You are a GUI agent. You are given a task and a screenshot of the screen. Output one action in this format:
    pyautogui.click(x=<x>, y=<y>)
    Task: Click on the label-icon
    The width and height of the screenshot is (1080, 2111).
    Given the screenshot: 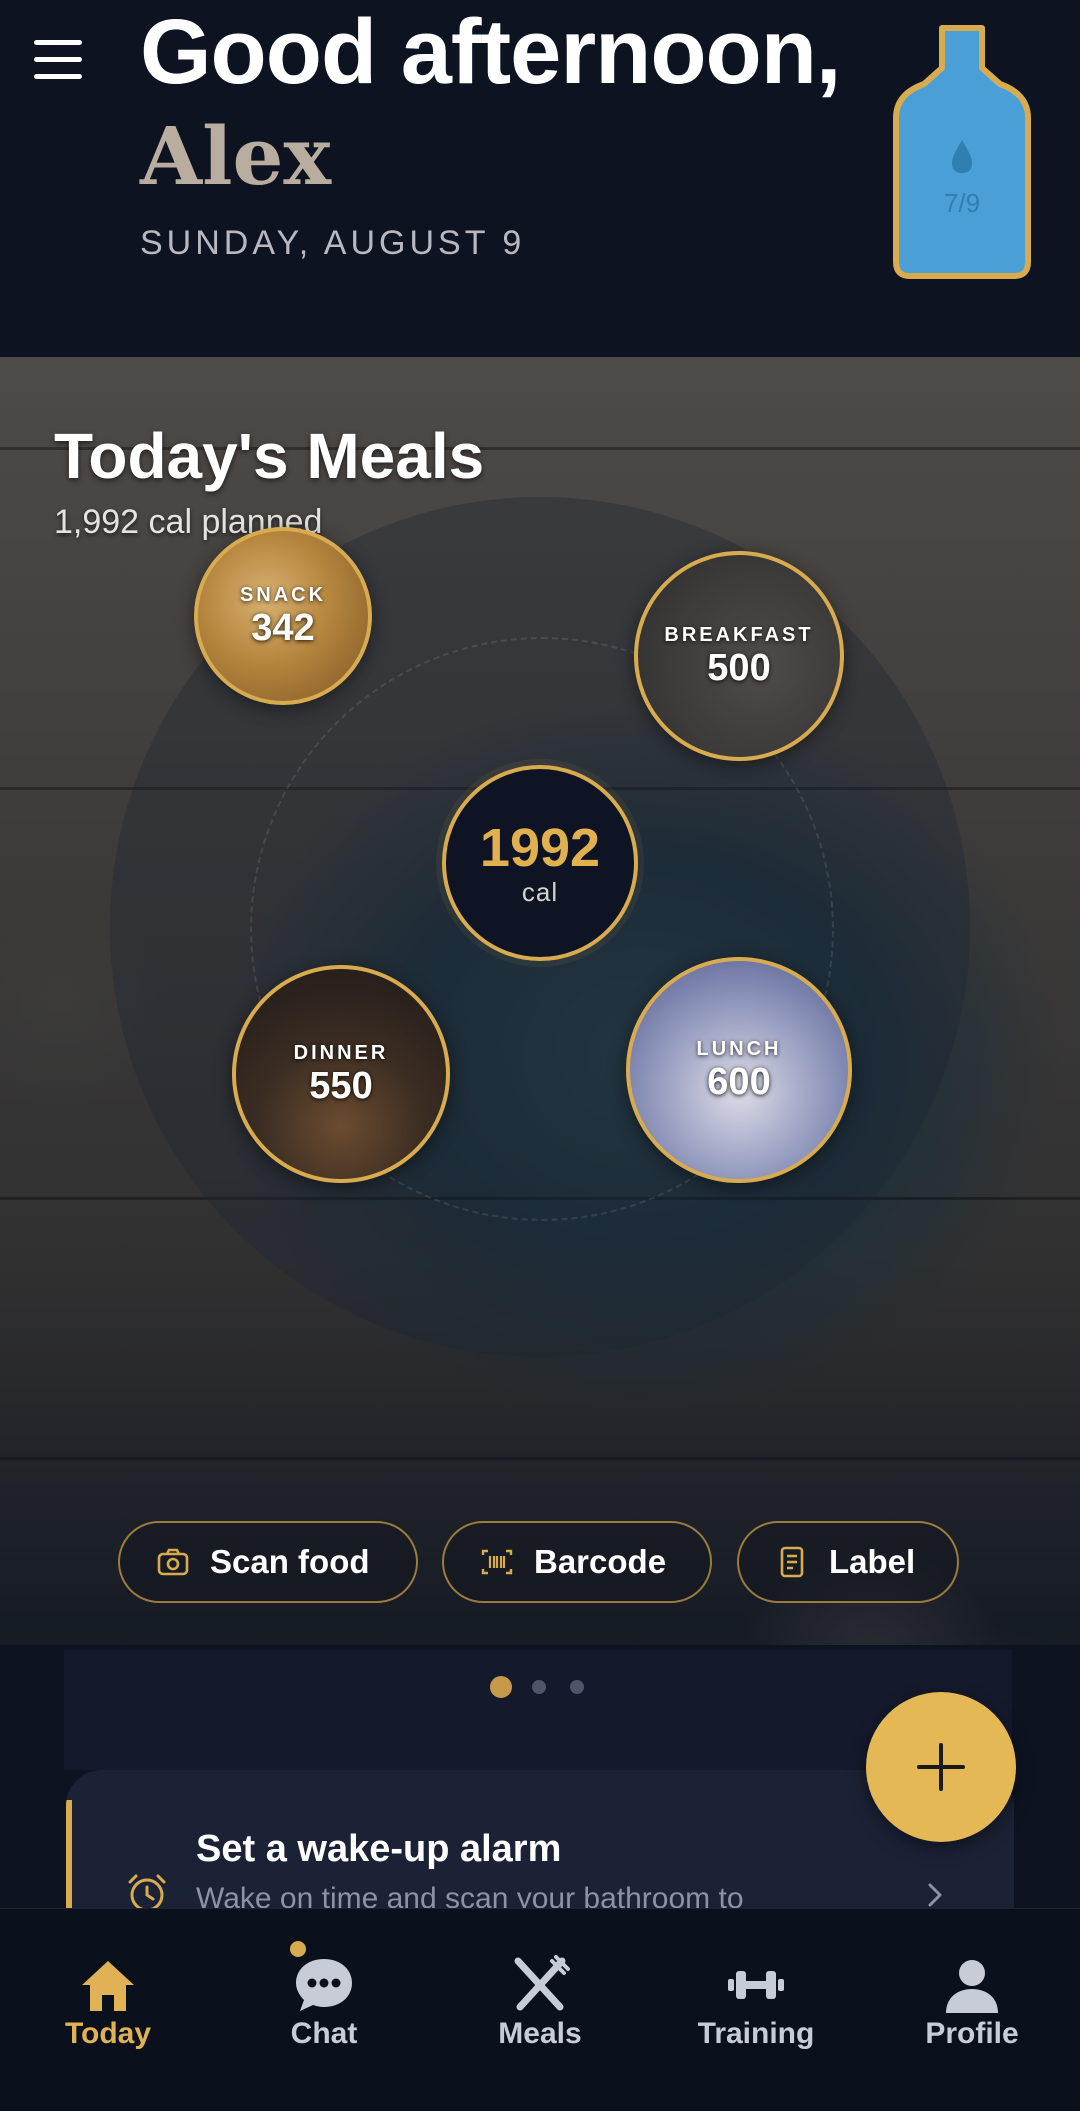 What is the action you would take?
    pyautogui.click(x=792, y=1562)
    